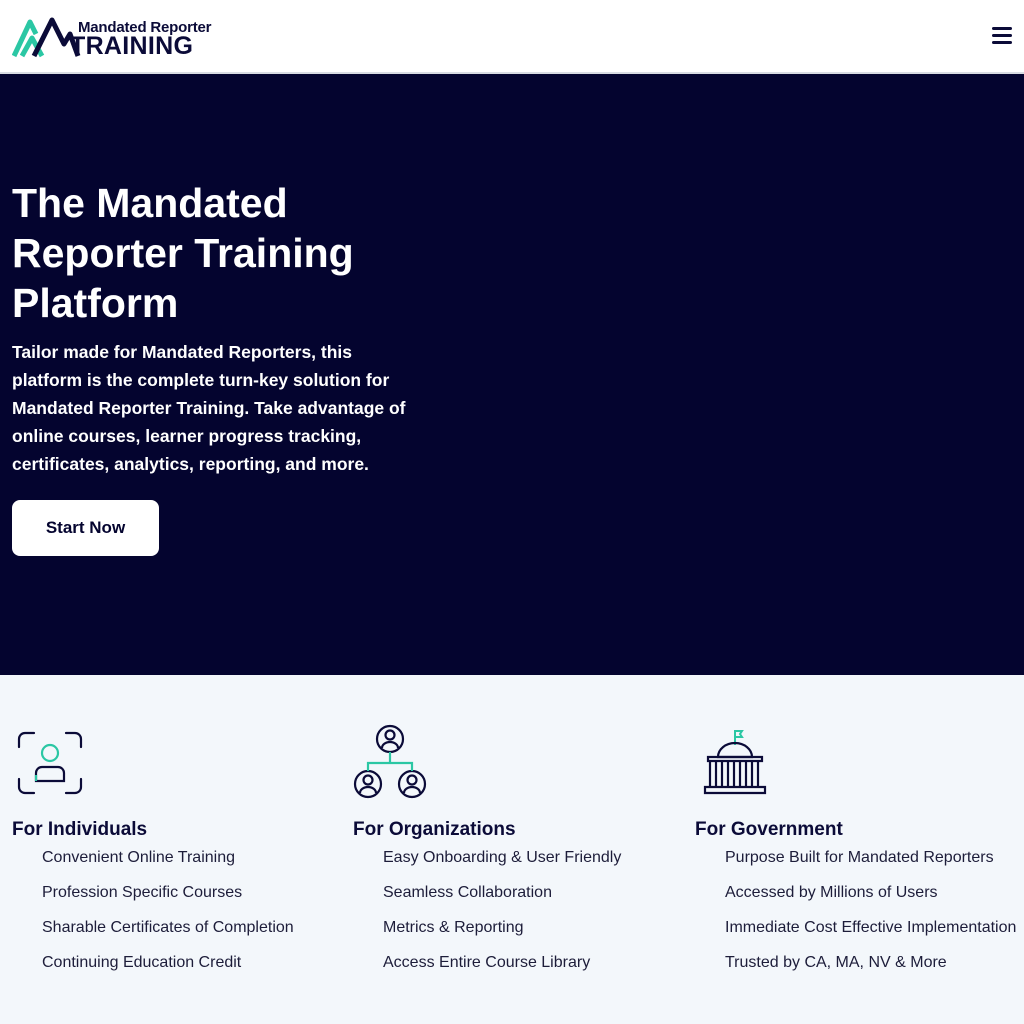 This screenshot has width=1024, height=1024. Describe the element at coordinates (434, 829) in the screenshot. I see `feature-title: For Organizations` at that location.